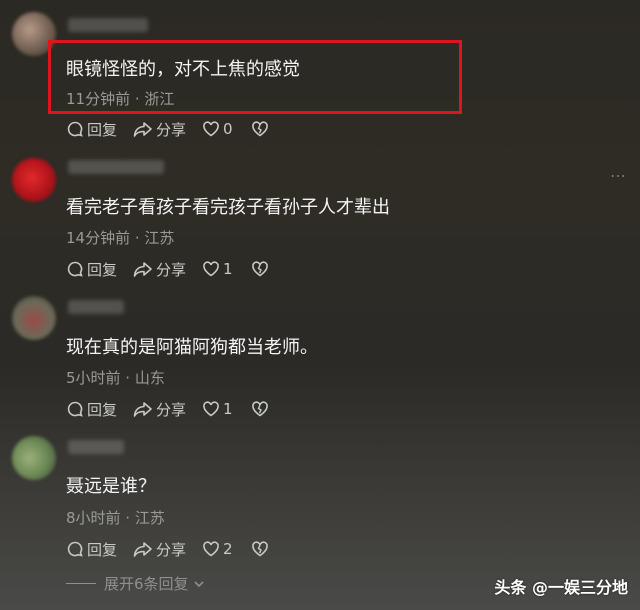 This screenshot has width=640, height=610. Describe the element at coordinates (81, 583) in the screenshot. I see `divider-line` at that location.